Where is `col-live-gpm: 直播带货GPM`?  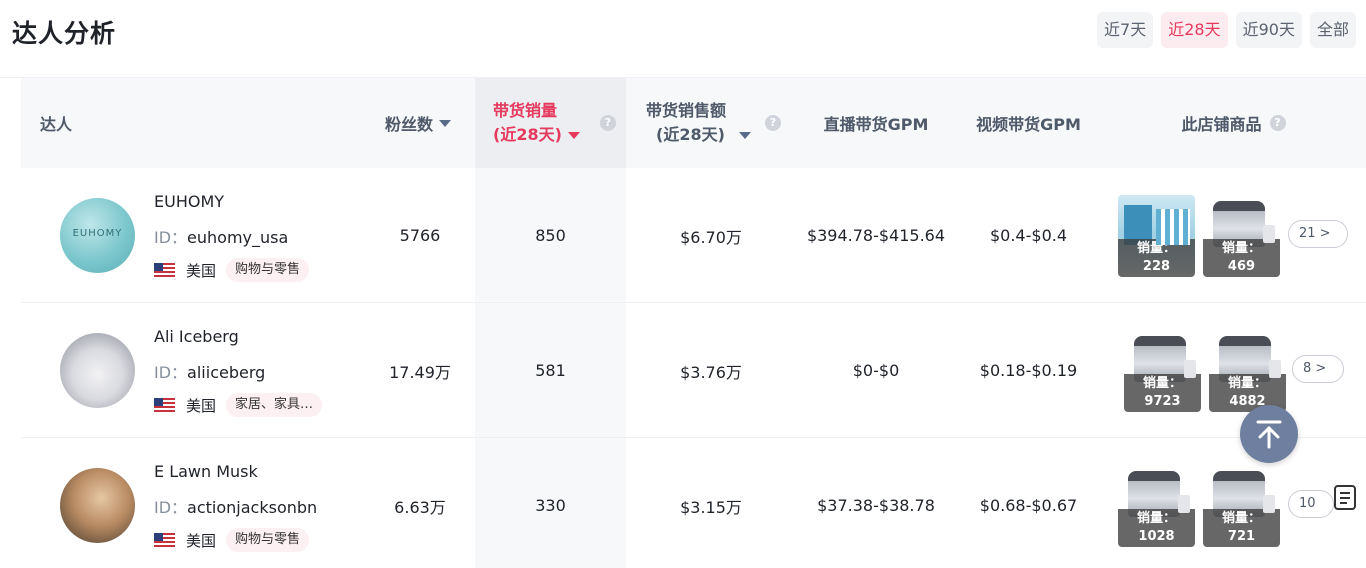 col-live-gpm: 直播带货GPM is located at coordinates (876, 123).